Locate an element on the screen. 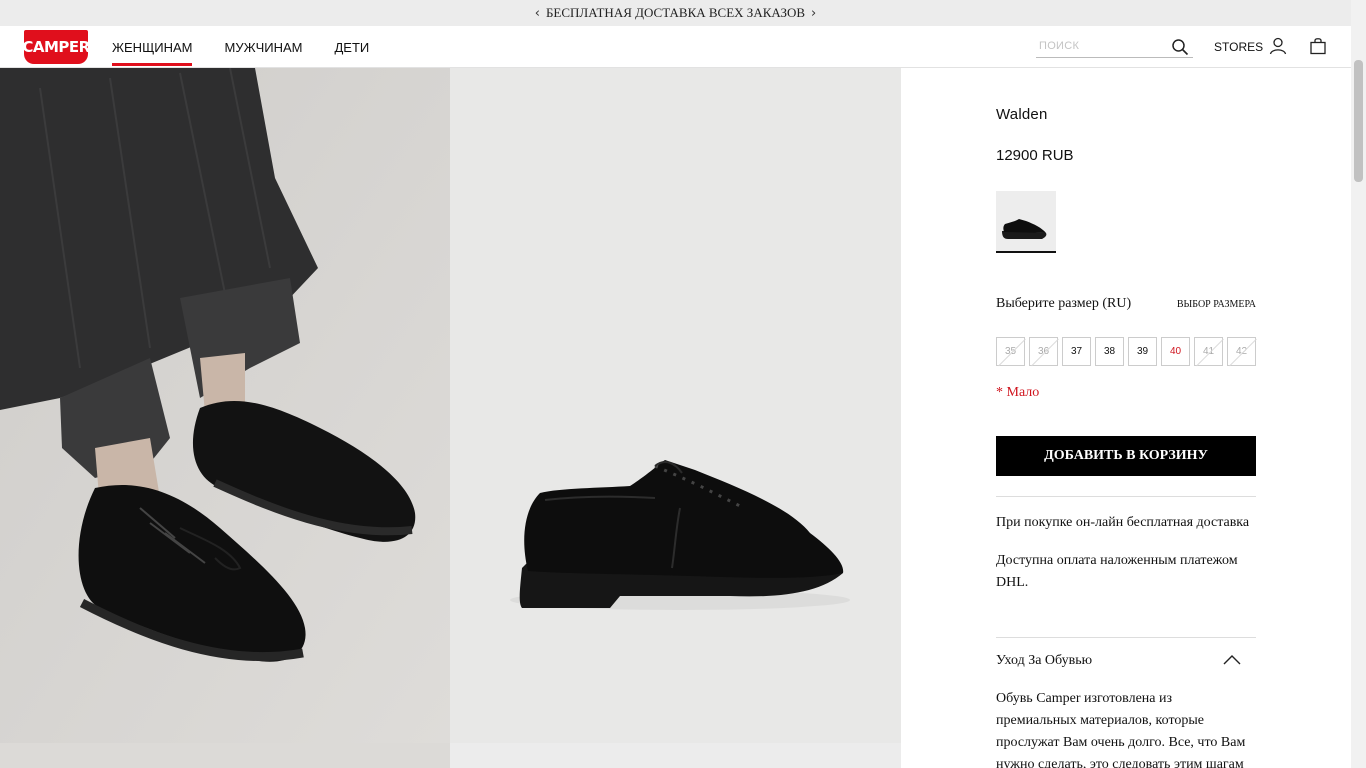 This screenshot has height=768, width=1366. swatch-shoe-image is located at coordinates (1026, 221).